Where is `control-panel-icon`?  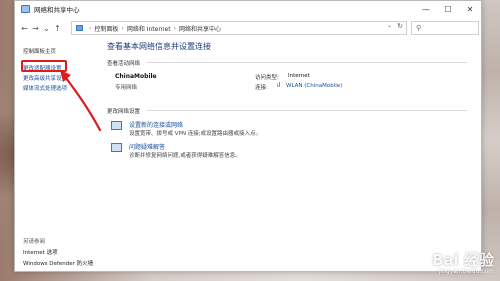 control-panel-icon is located at coordinates (79, 28).